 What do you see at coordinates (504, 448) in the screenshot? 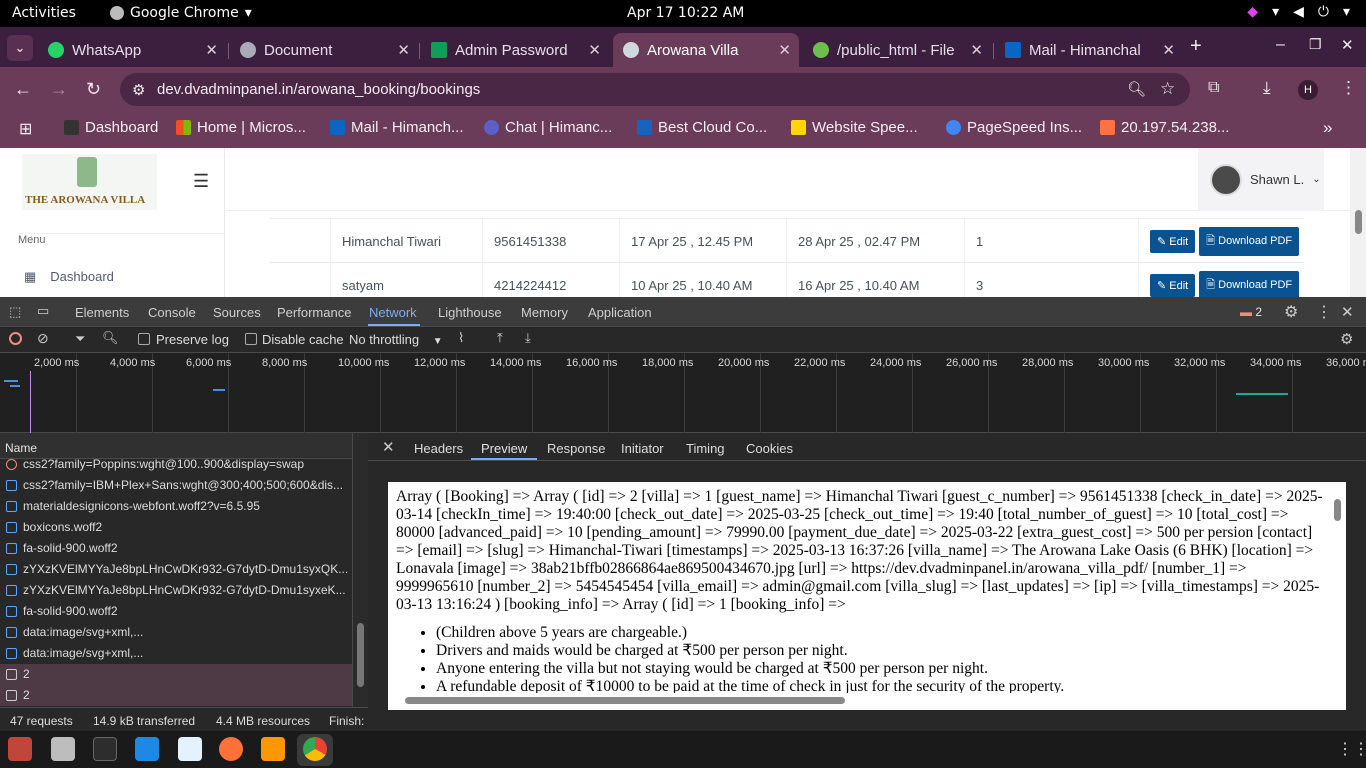
I see `tab-preview: Preview` at bounding box center [504, 448].